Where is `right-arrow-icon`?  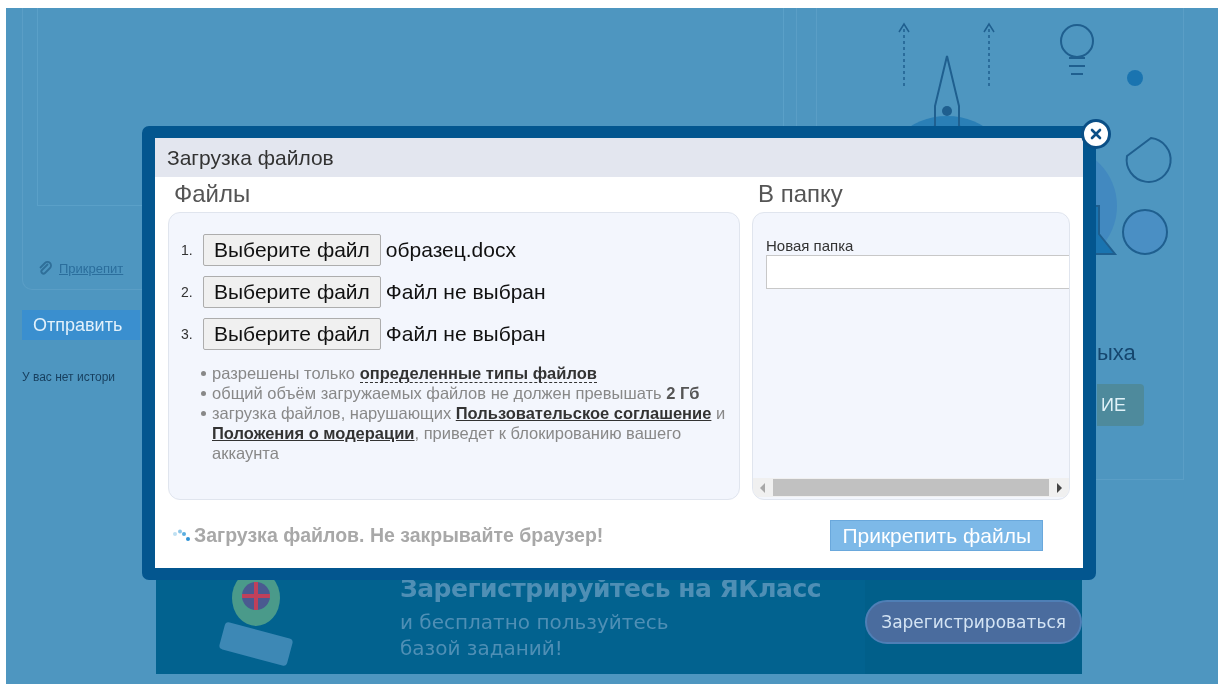
right-arrow-icon is located at coordinates (1059, 487).